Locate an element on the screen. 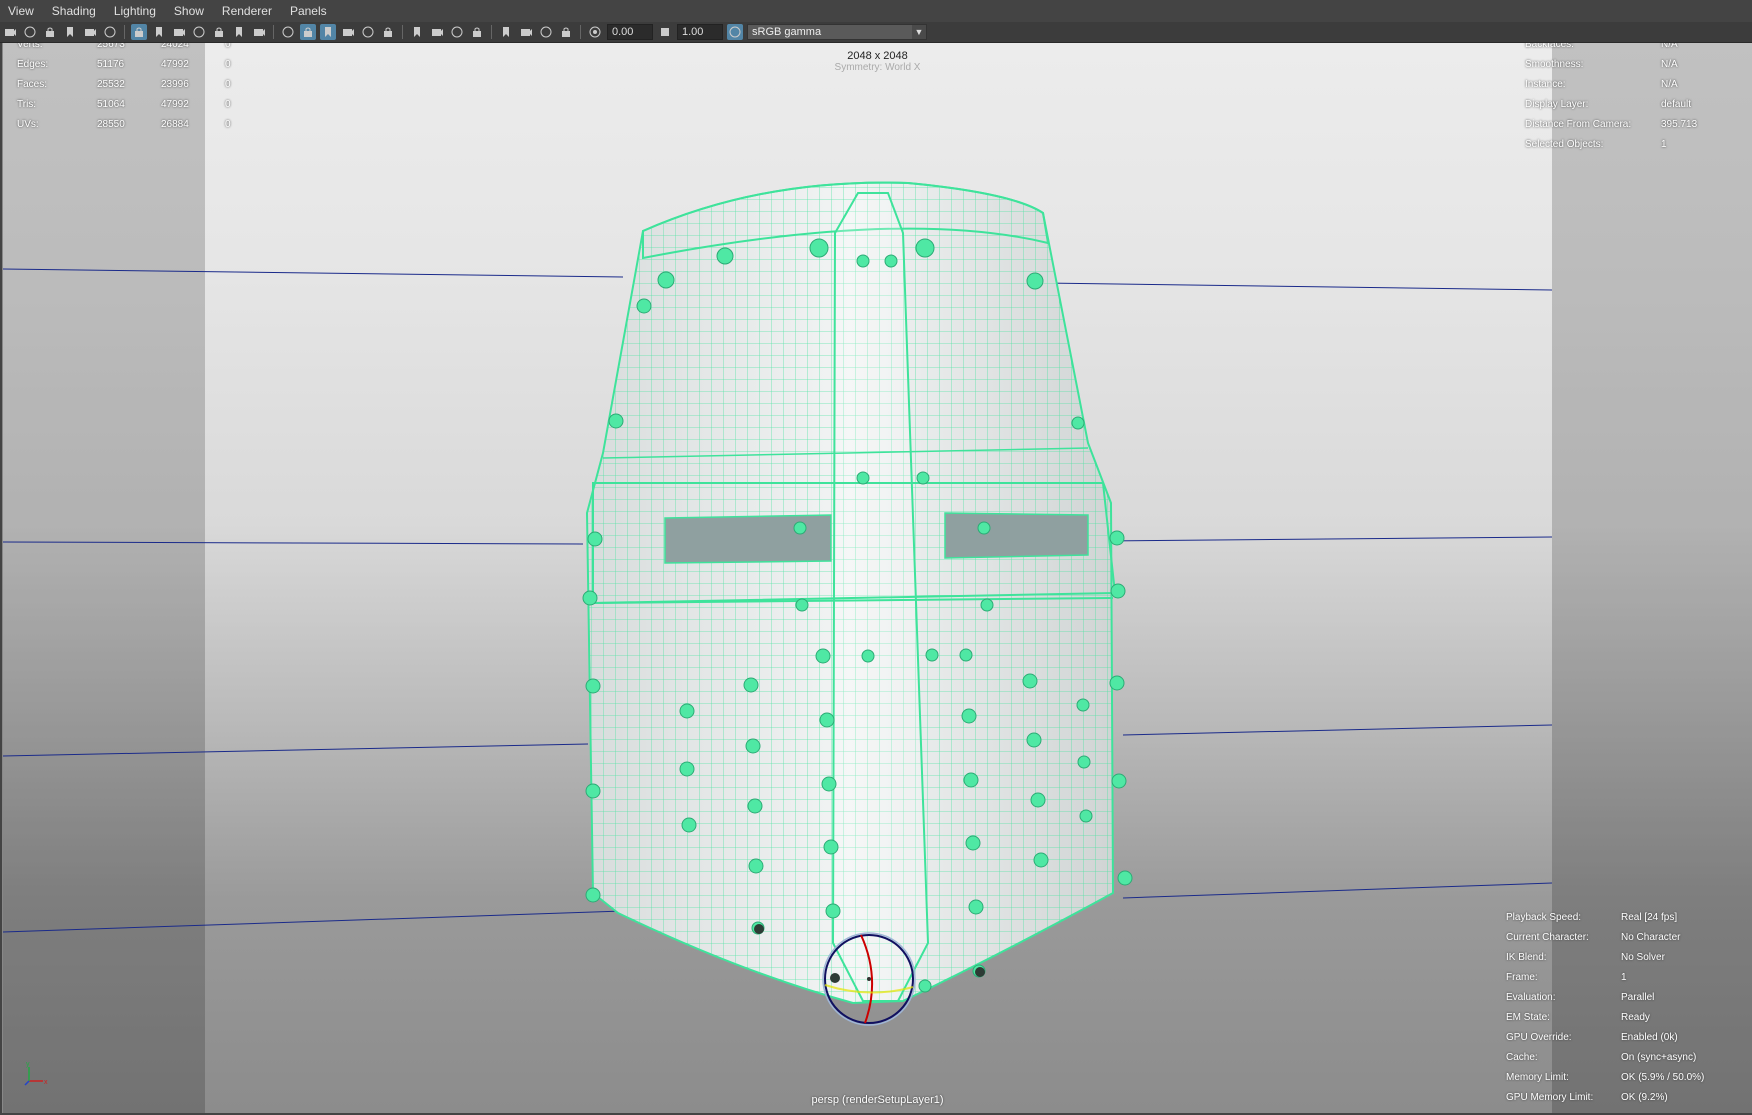 The height and width of the screenshot is (1115, 1752). camera-icon is located at coordinates (10, 32).